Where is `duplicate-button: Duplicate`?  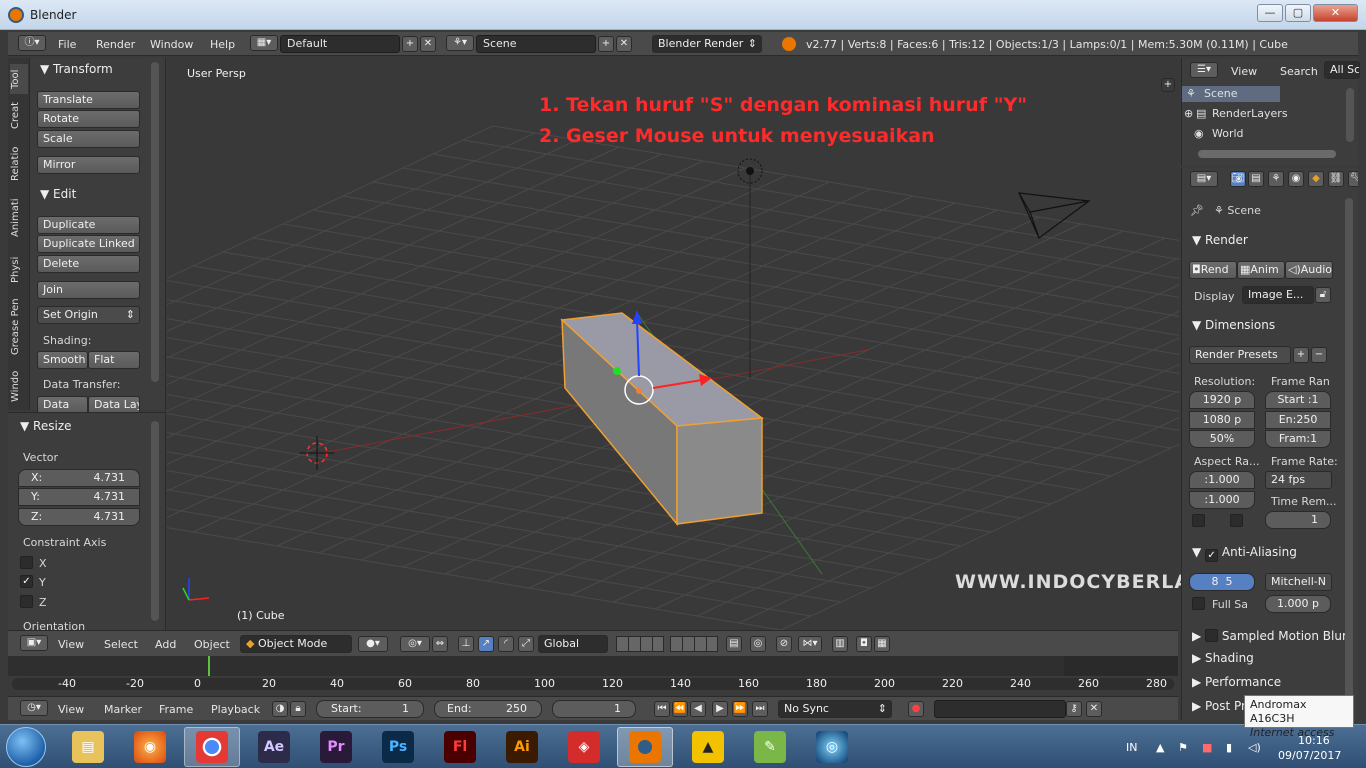
duplicate-button: Duplicate is located at coordinates (88, 225).